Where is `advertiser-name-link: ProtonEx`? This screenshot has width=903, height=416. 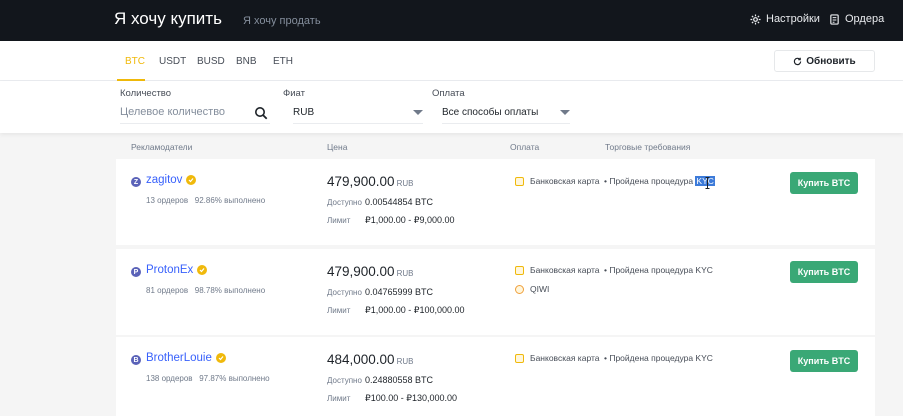 advertiser-name-link: ProtonEx is located at coordinates (177, 270).